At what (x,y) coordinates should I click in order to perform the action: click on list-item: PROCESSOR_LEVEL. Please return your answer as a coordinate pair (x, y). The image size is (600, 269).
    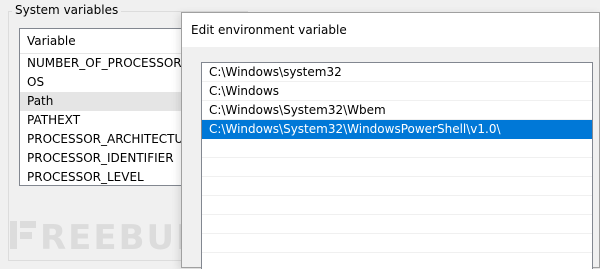
    Looking at the image, I should click on (114, 176).